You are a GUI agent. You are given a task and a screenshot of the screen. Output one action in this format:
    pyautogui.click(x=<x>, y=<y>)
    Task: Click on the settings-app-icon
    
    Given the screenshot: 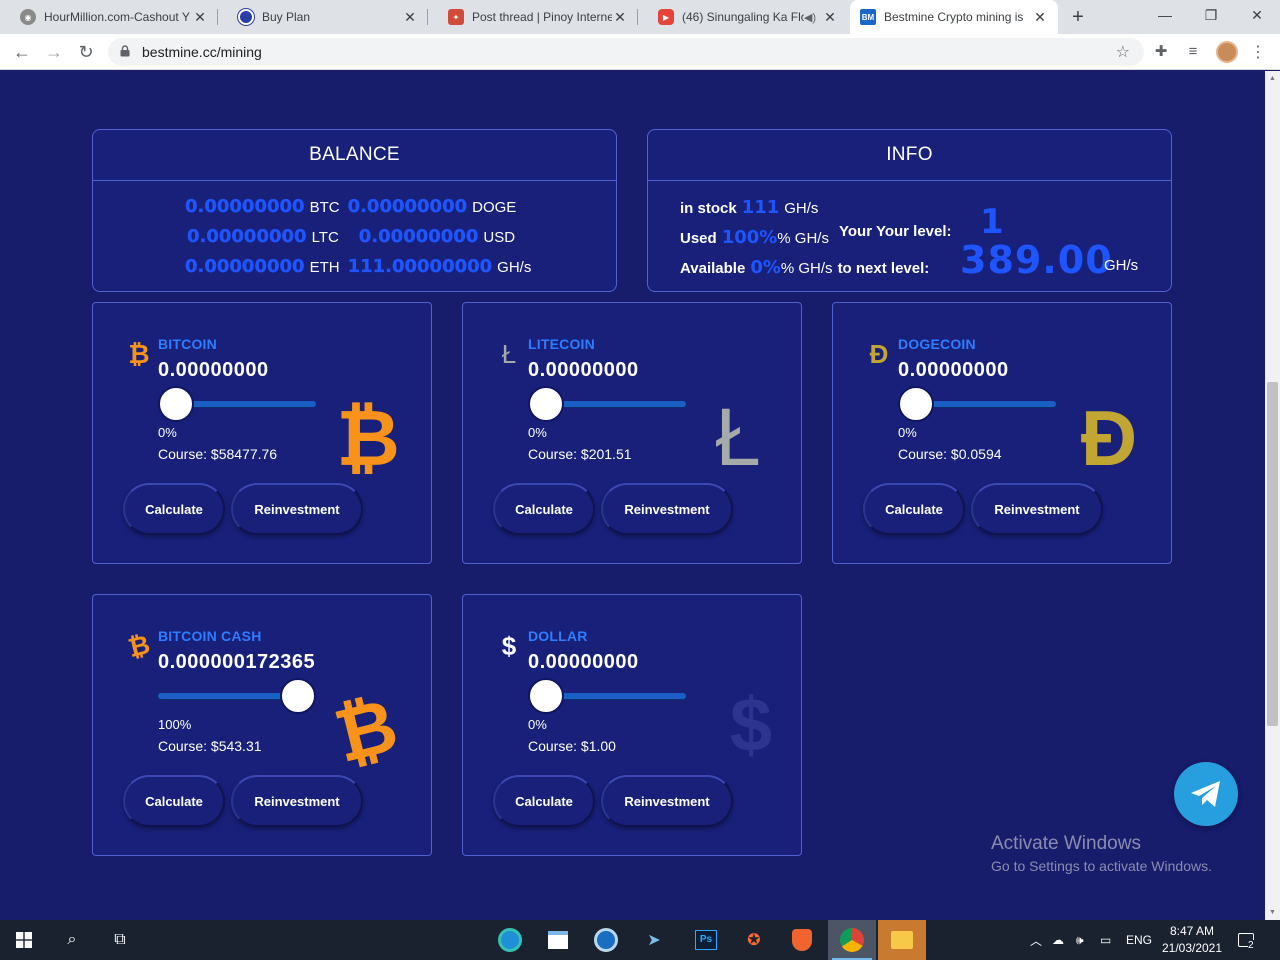 What is the action you would take?
    pyautogui.click(x=606, y=940)
    